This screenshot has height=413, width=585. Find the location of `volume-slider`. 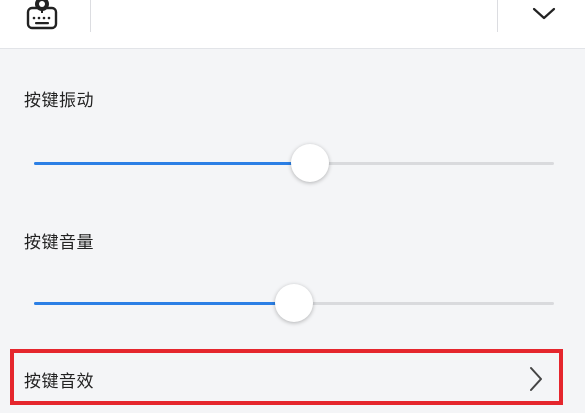

volume-slider is located at coordinates (294, 303).